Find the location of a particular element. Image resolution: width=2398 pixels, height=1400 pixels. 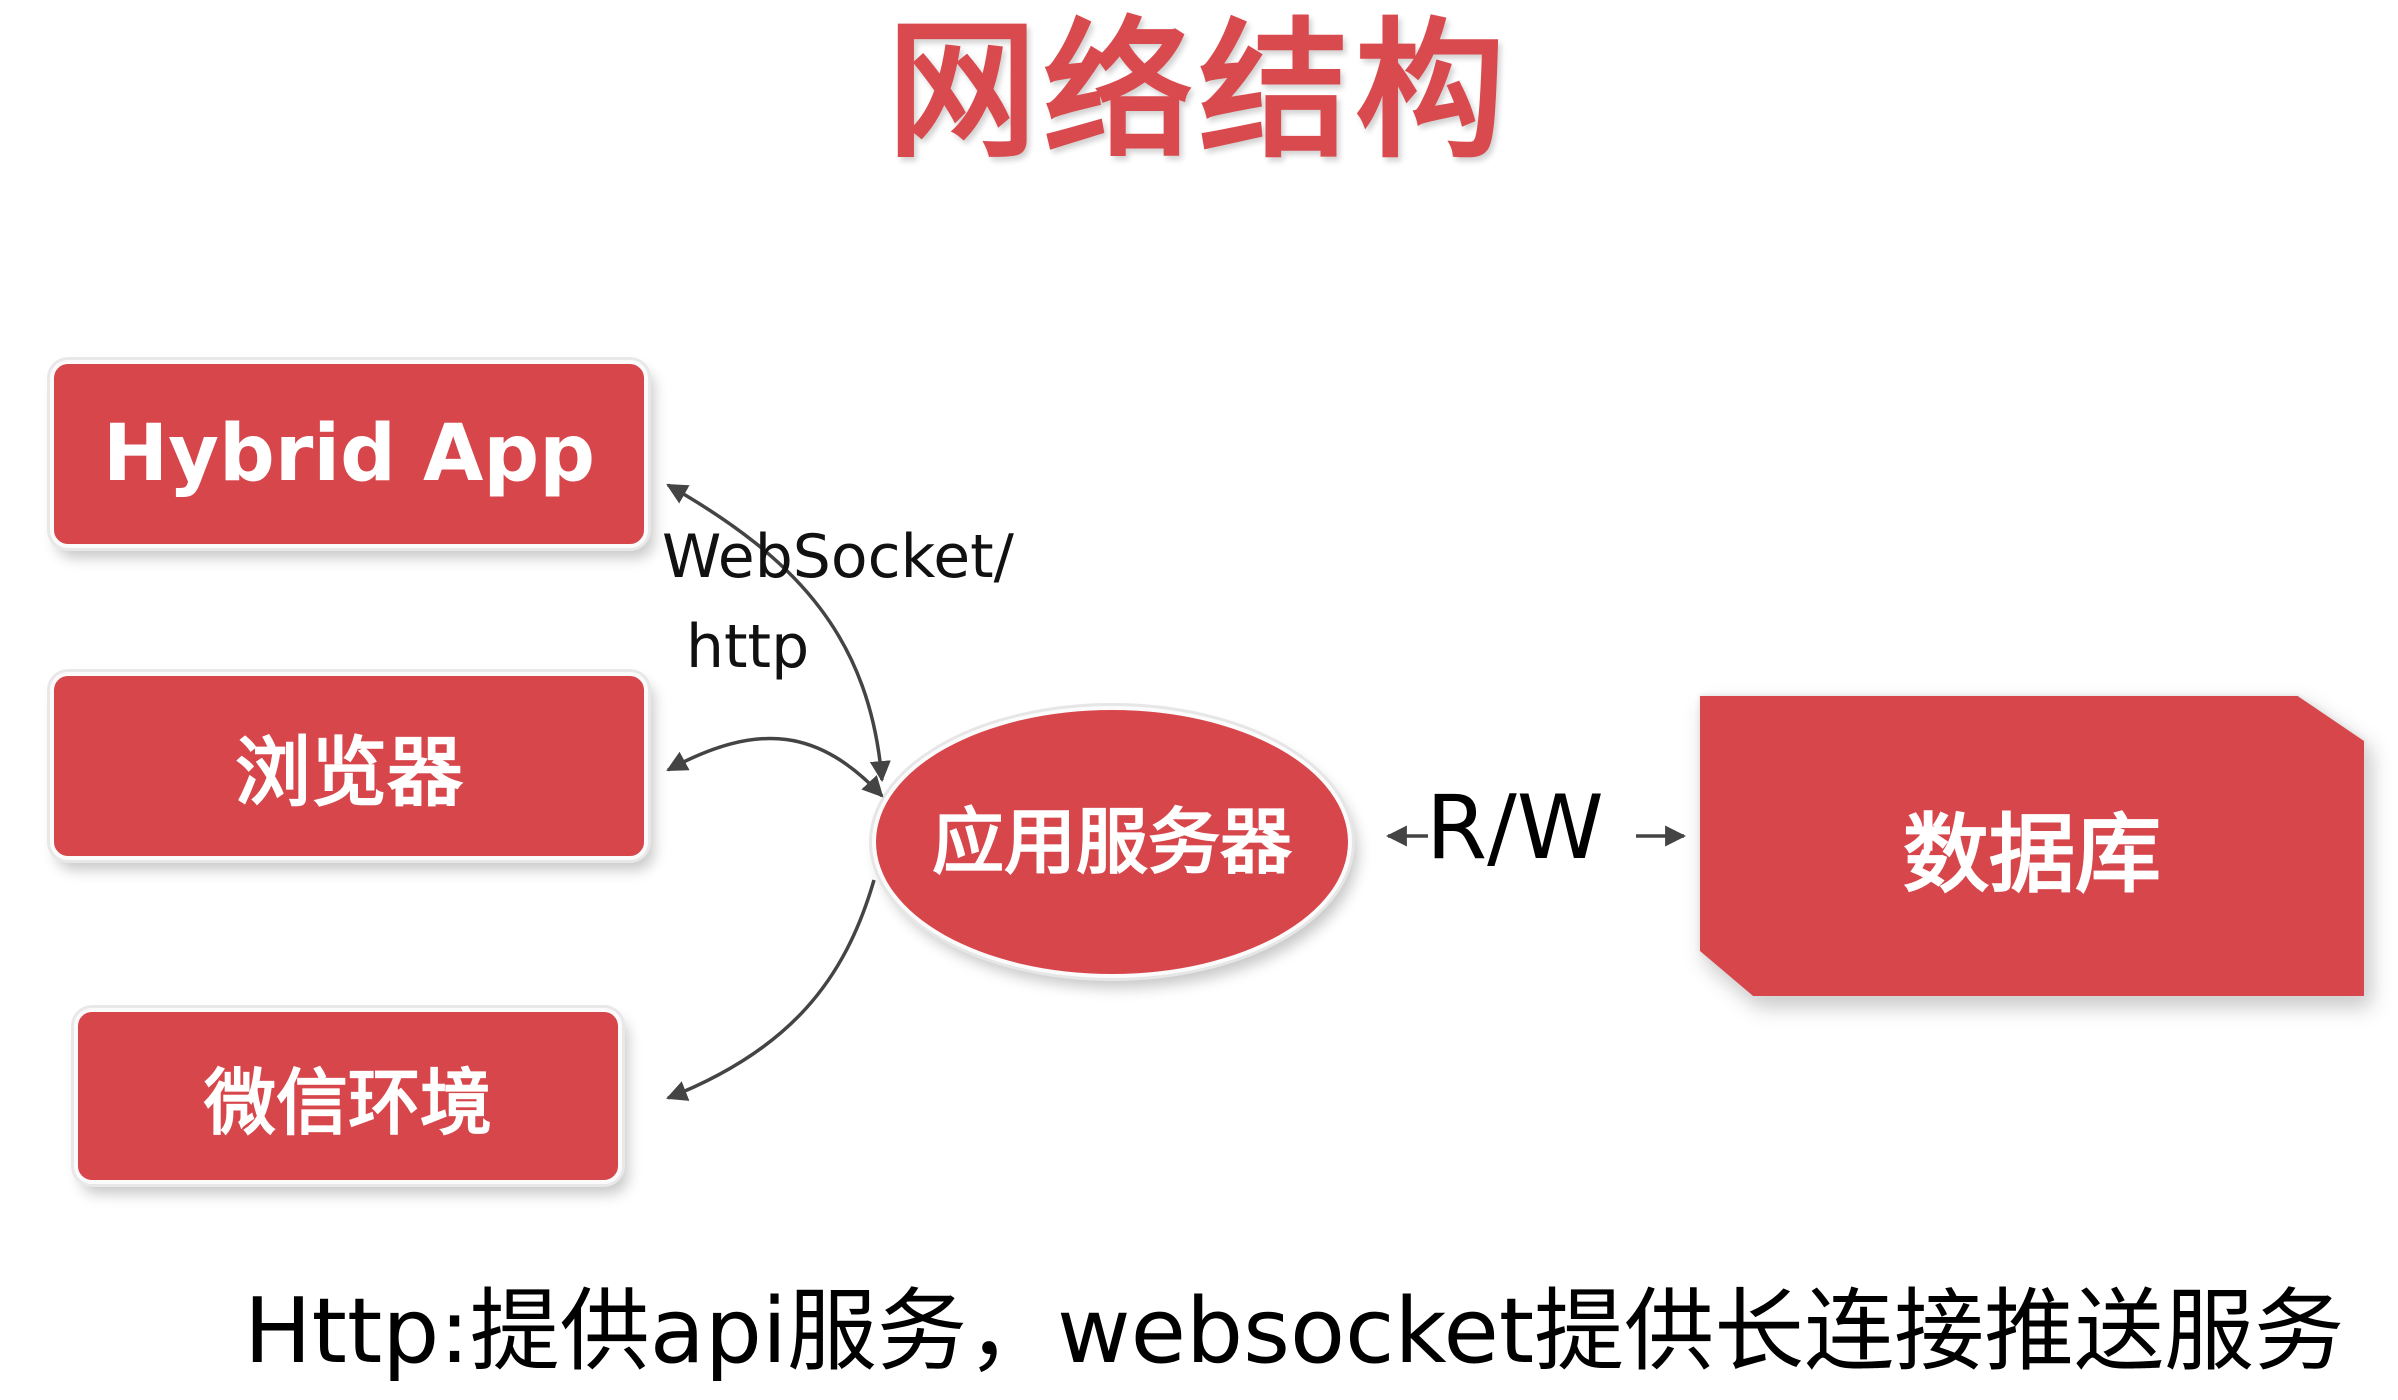

websocket-label-line2: http is located at coordinates (748, 647).